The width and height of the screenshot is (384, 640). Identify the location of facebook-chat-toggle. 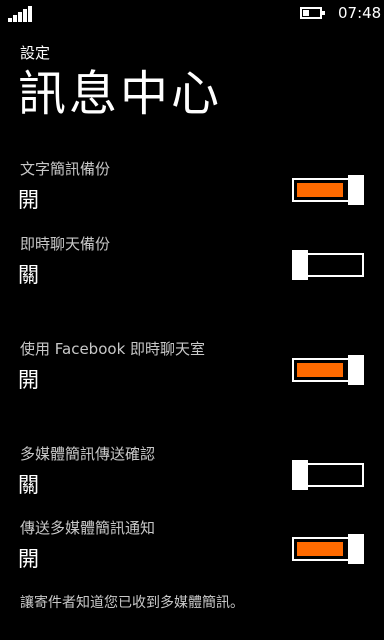
(328, 370).